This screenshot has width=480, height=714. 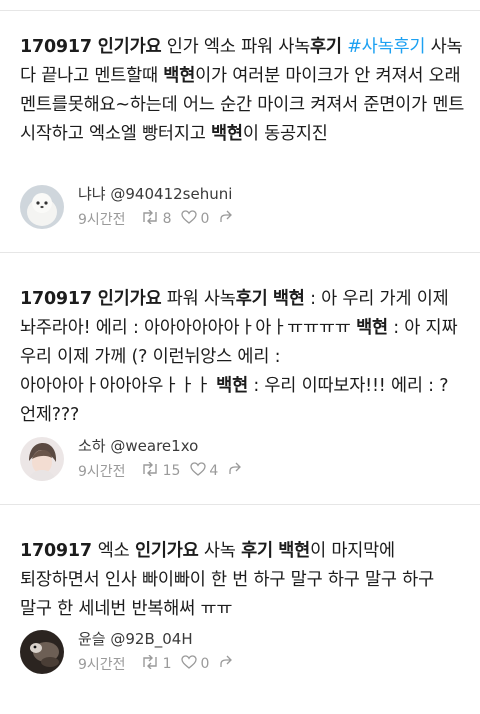 I want to click on author-row: 냐냐 @940412sehuni 9시간전 8 0, so click(x=240, y=208).